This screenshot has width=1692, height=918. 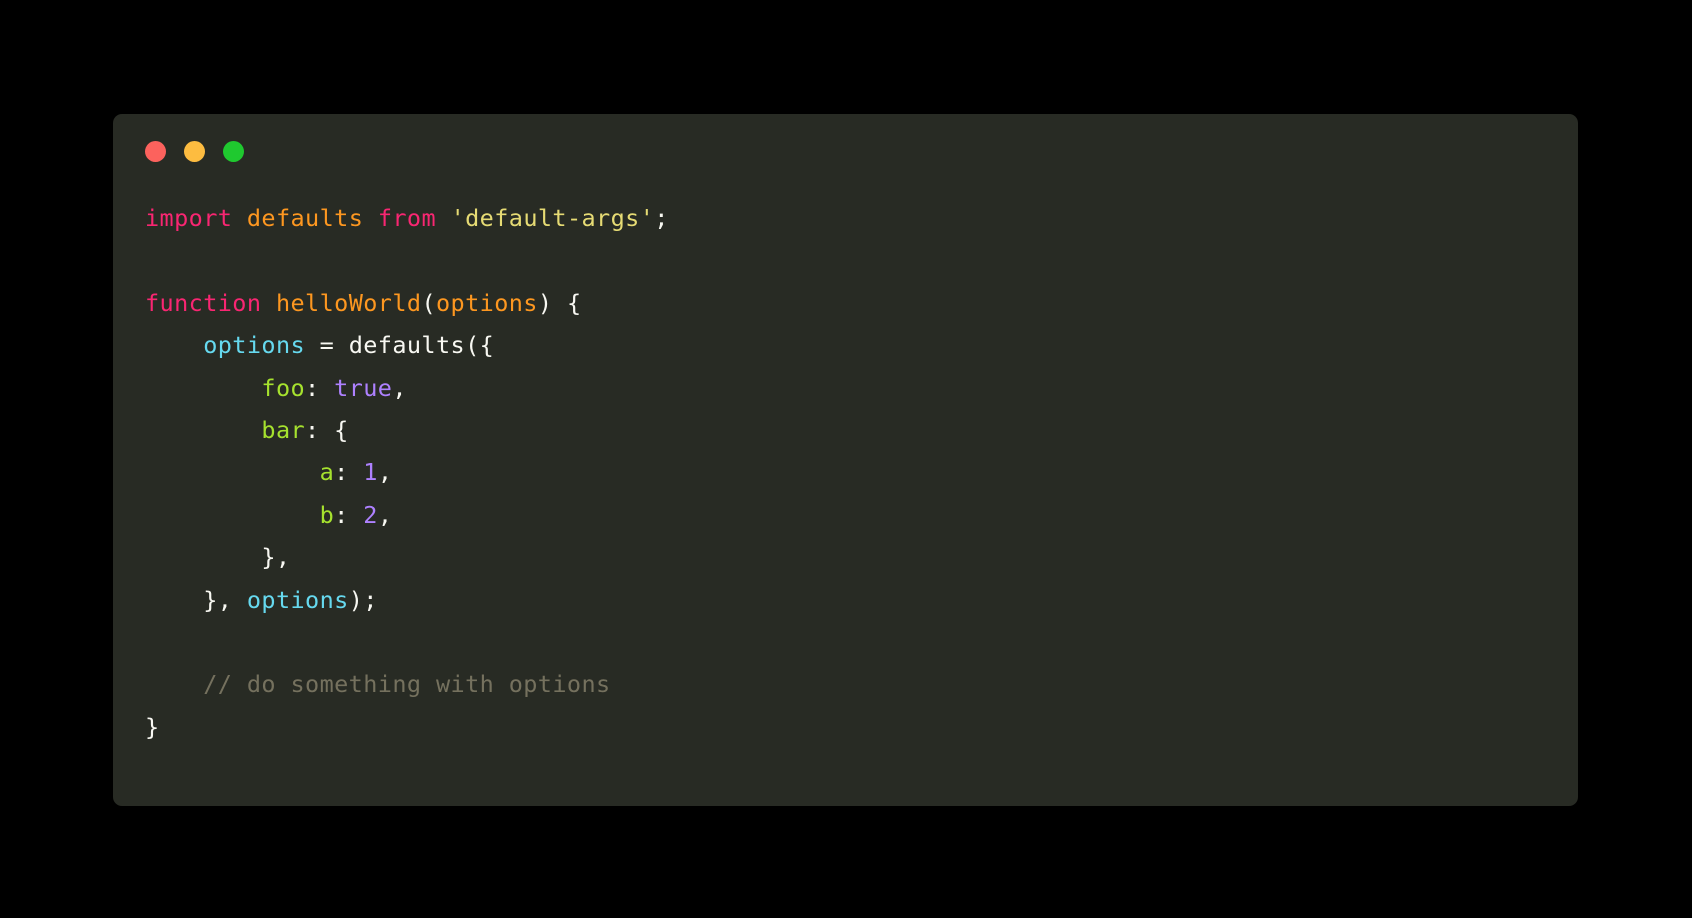 What do you see at coordinates (849, 600) in the screenshot?
I see `code-line-10: }, options);` at bounding box center [849, 600].